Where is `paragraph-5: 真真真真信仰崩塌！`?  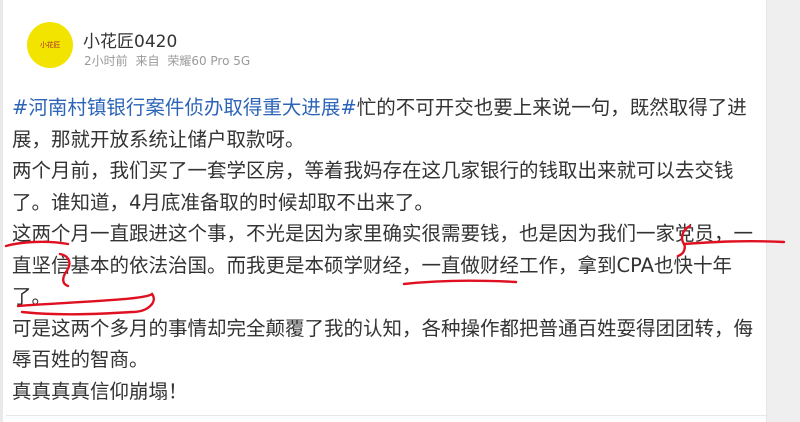 paragraph-5: 真真真真信仰崩塌！ is located at coordinates (100, 391).